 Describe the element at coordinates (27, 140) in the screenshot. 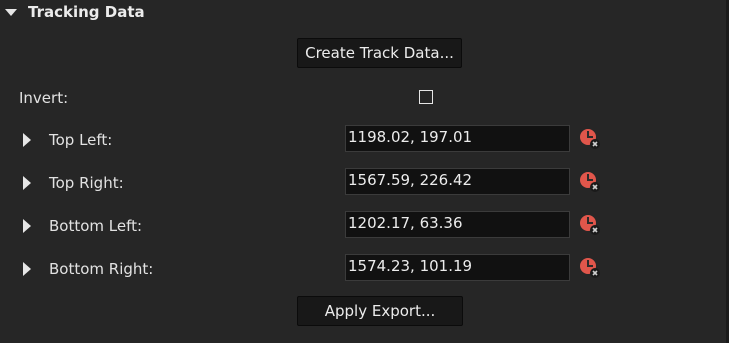

I see `expand-top-left-icon` at that location.